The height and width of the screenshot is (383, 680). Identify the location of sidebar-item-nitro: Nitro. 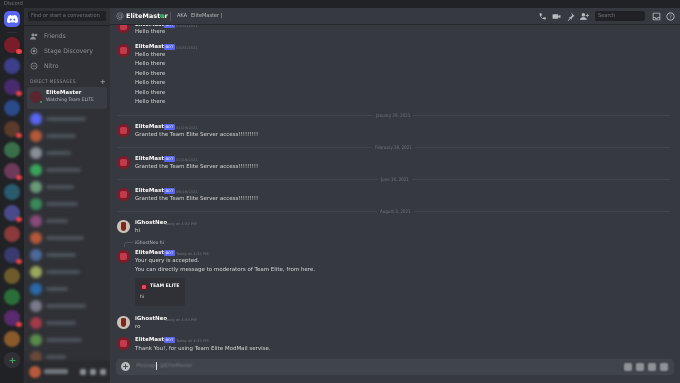
(44, 66).